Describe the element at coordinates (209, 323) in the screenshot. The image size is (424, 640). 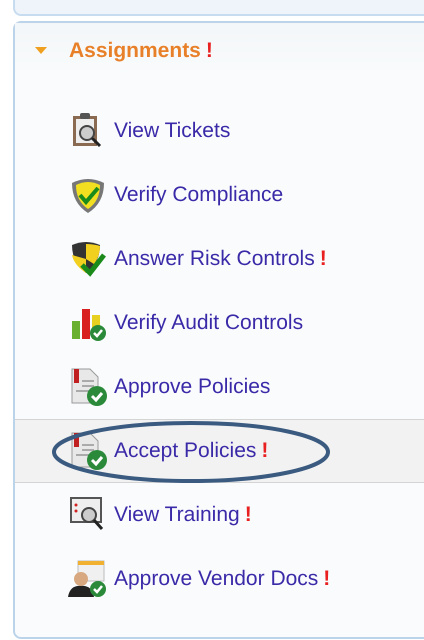
I see `menu-item-link: Verify Audit Controls` at that location.